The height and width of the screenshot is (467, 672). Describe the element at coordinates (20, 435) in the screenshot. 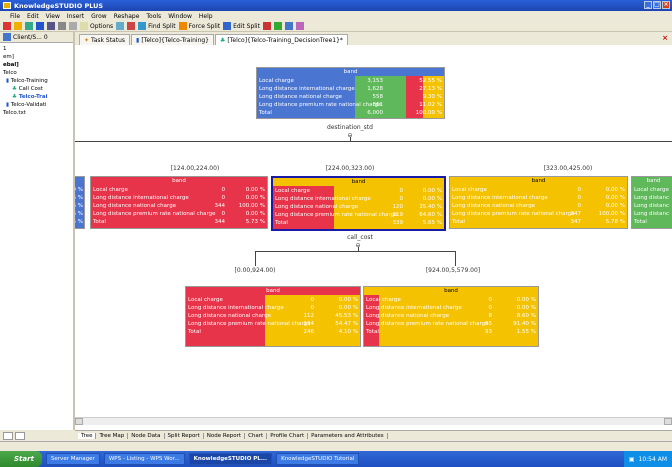

I see `nav-right-button` at that location.